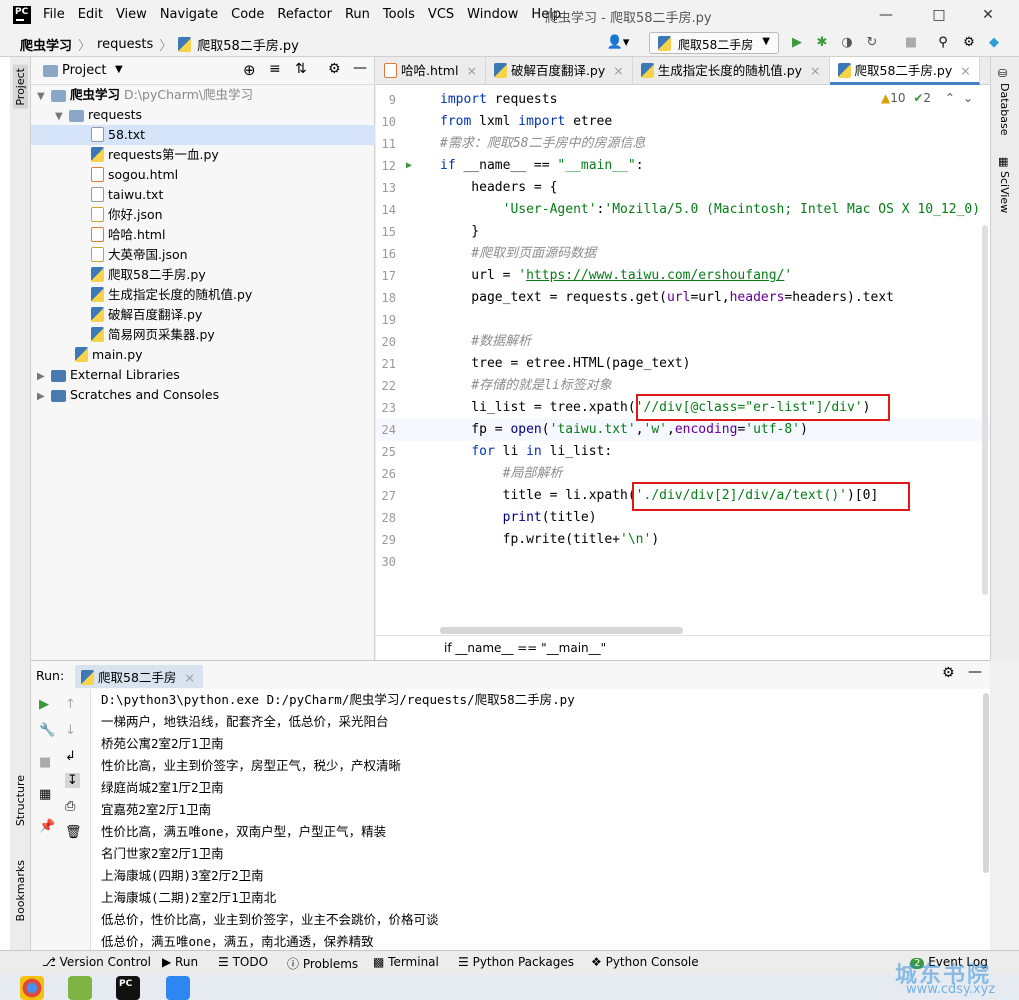 The width and height of the screenshot is (1019, 1000). What do you see at coordinates (301, 69) in the screenshot?
I see `collapse-all-icon: ⇅` at bounding box center [301, 69].